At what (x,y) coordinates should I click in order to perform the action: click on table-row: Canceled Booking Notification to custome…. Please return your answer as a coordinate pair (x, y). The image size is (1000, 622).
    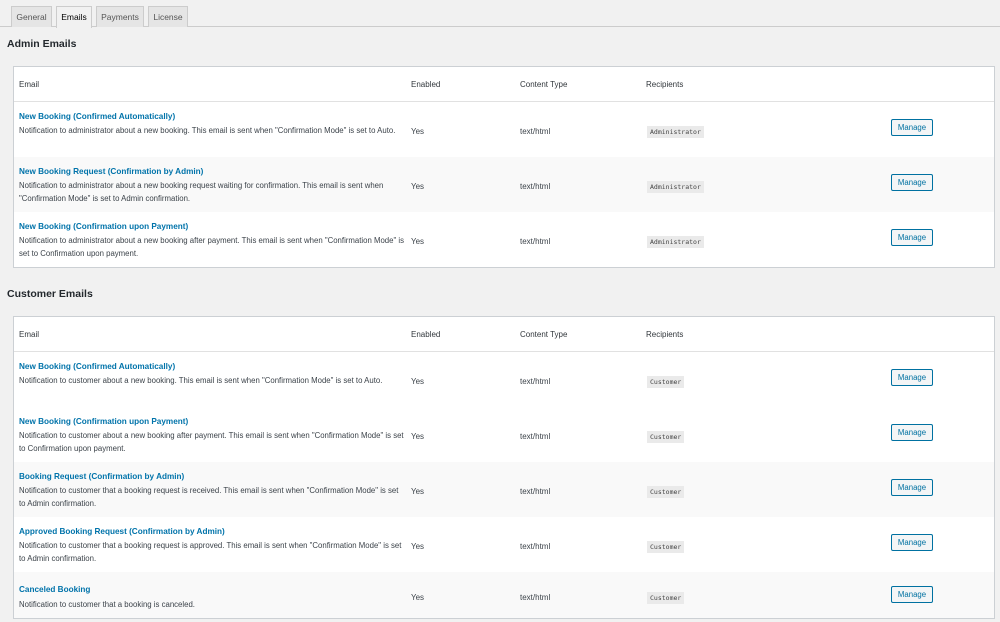
    Looking at the image, I should click on (504, 595).